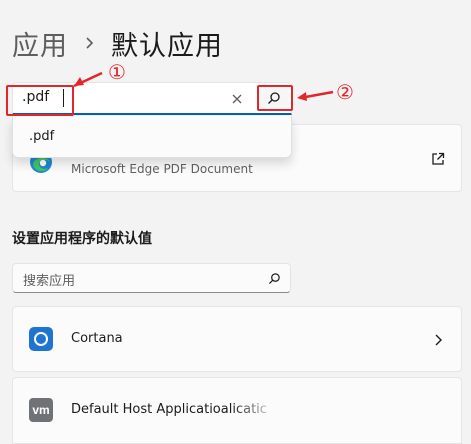 This screenshot has width=471, height=444. I want to click on text-fade, so click(262, 411).